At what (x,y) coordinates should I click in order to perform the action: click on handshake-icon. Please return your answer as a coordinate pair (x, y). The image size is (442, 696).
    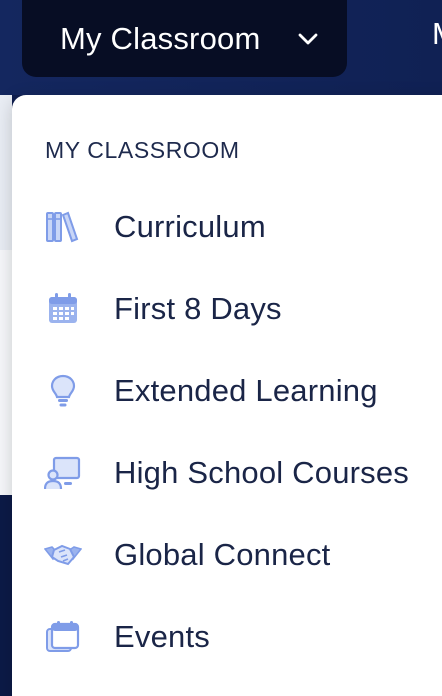
    Looking at the image, I should click on (63, 555).